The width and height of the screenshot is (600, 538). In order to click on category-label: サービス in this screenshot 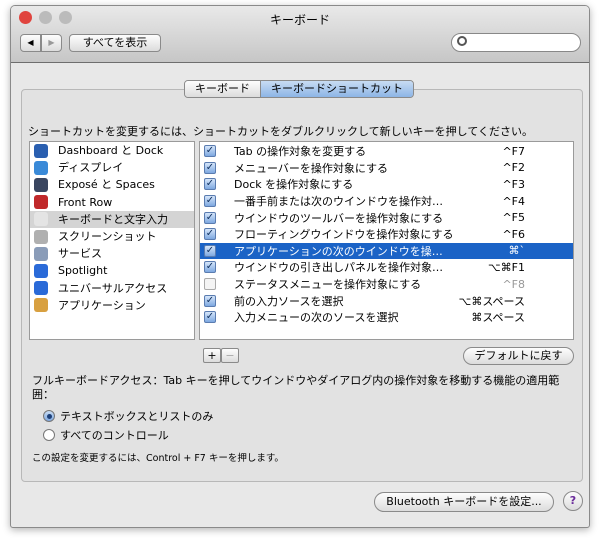, I will do `click(80, 254)`.